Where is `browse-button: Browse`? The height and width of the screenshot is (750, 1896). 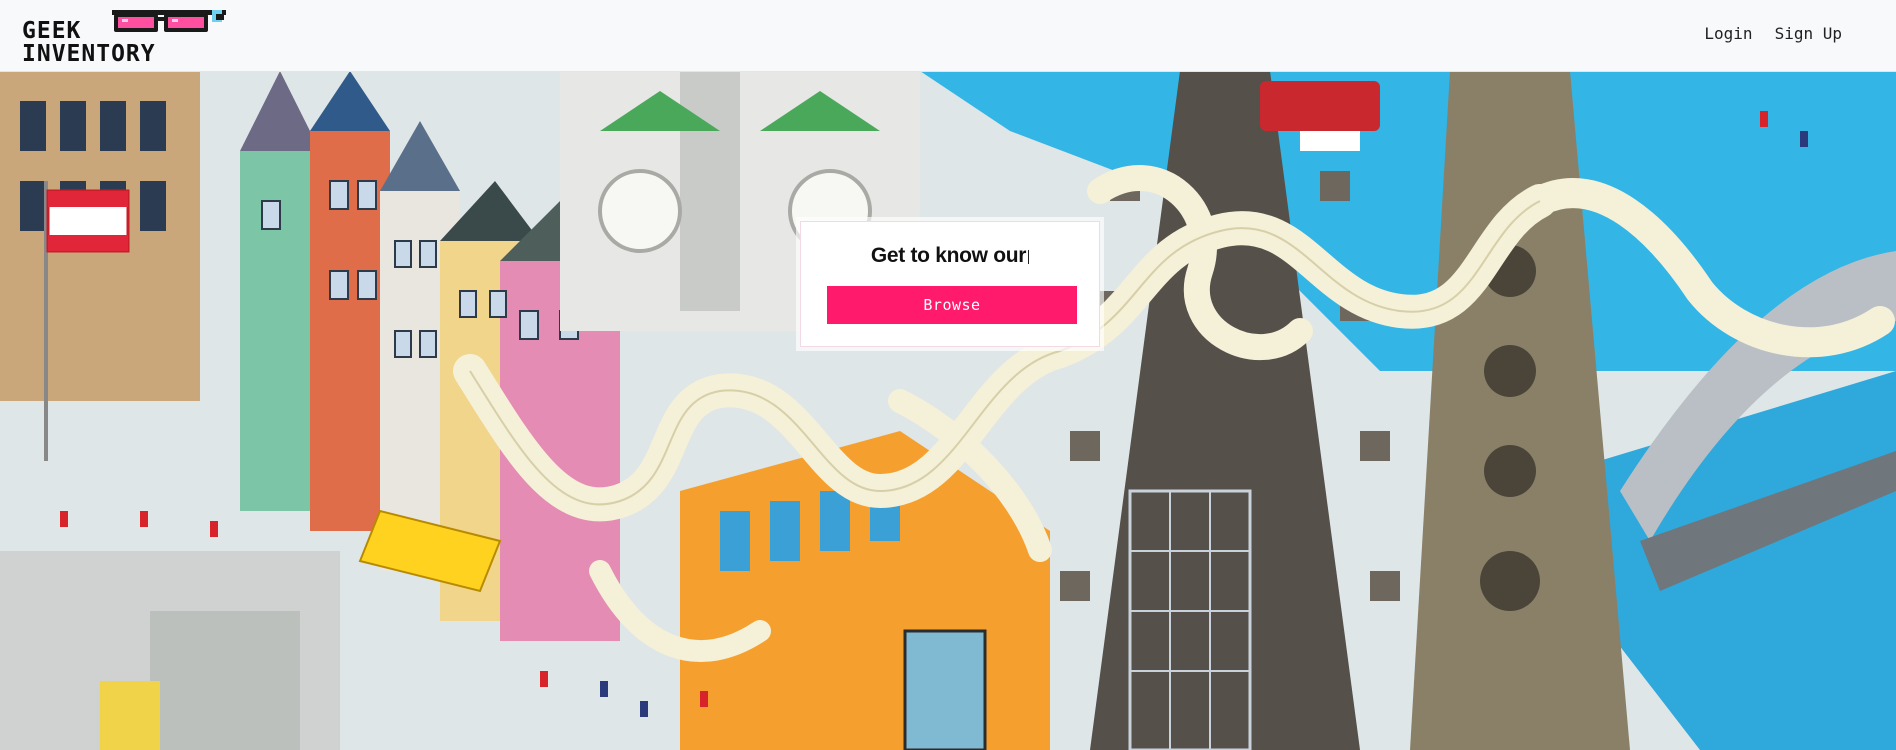
browse-button: Browse is located at coordinates (952, 305).